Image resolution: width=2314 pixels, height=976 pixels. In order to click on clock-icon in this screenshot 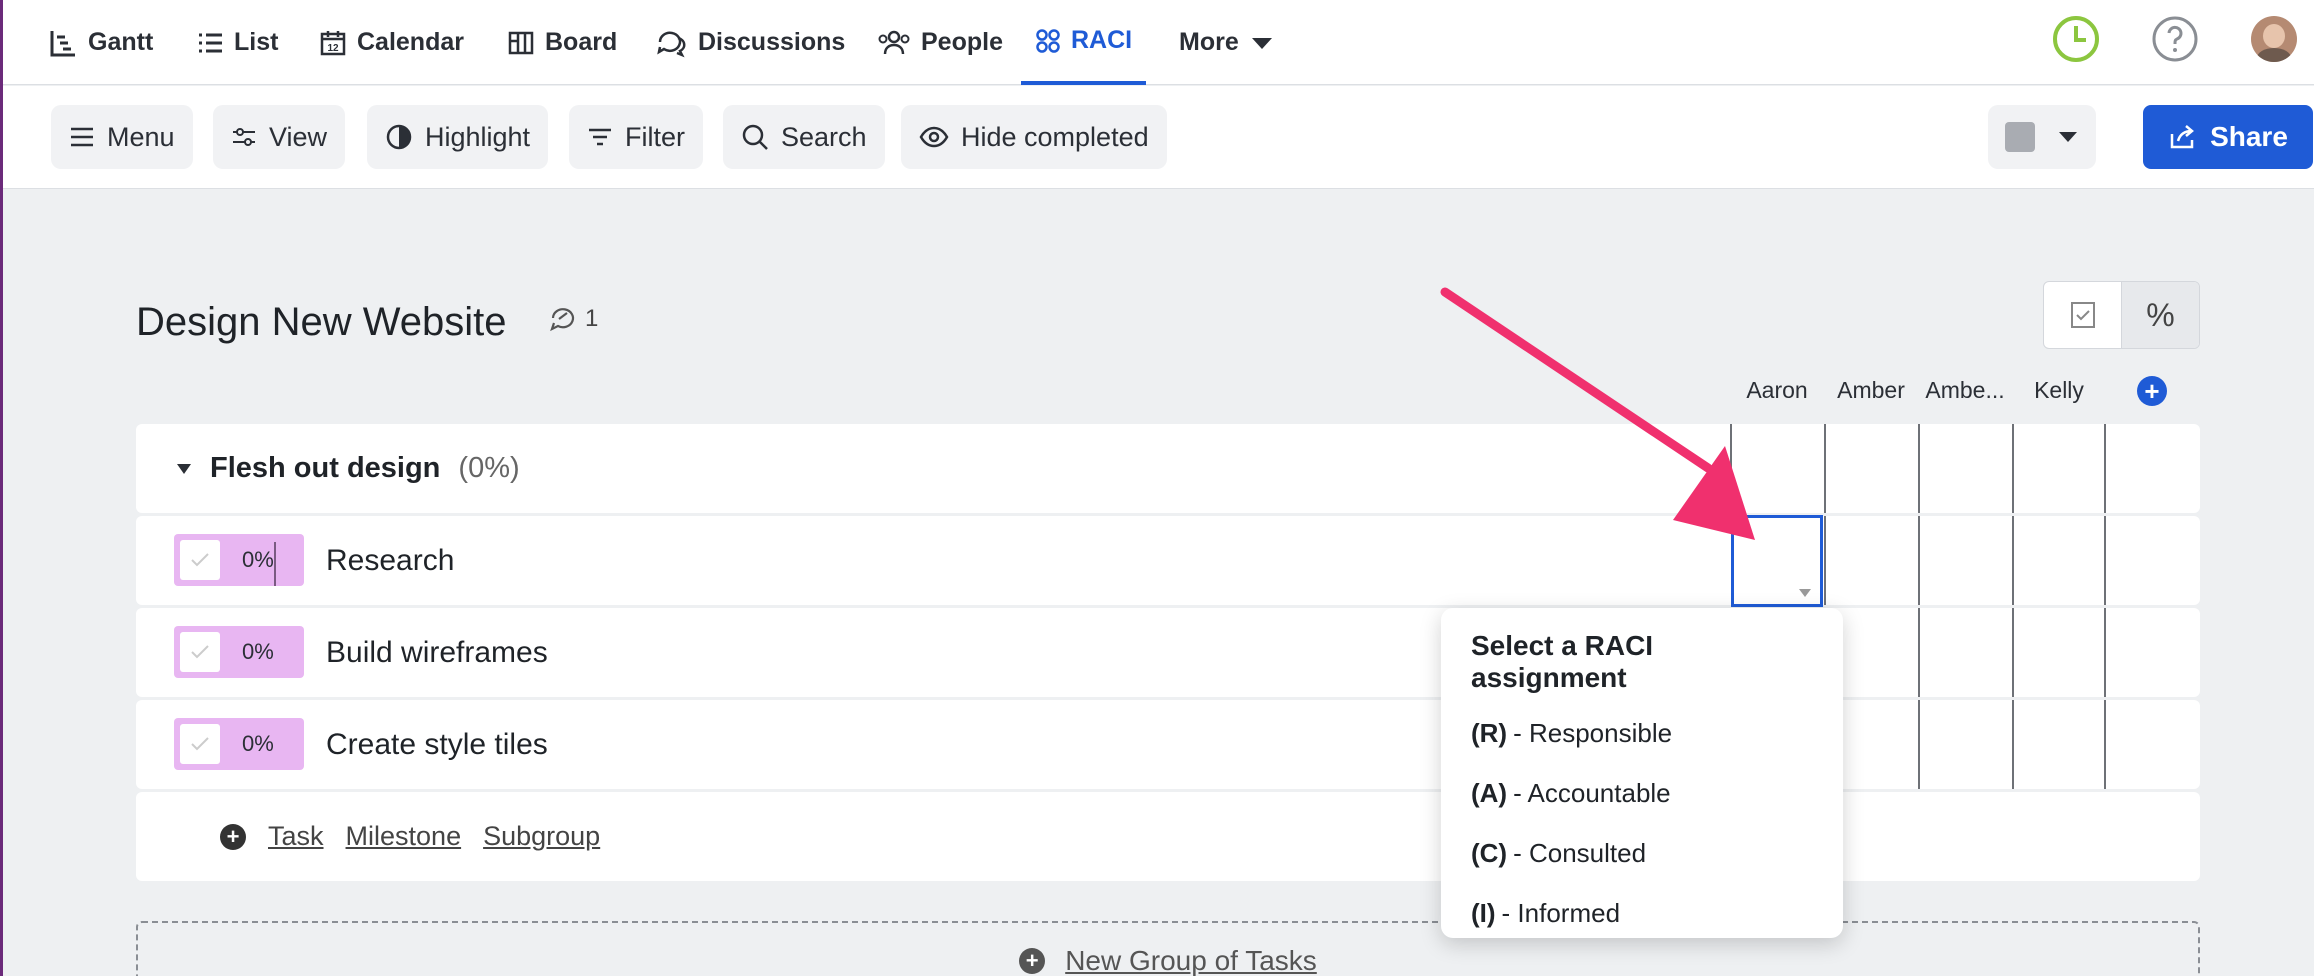, I will do `click(2076, 41)`.